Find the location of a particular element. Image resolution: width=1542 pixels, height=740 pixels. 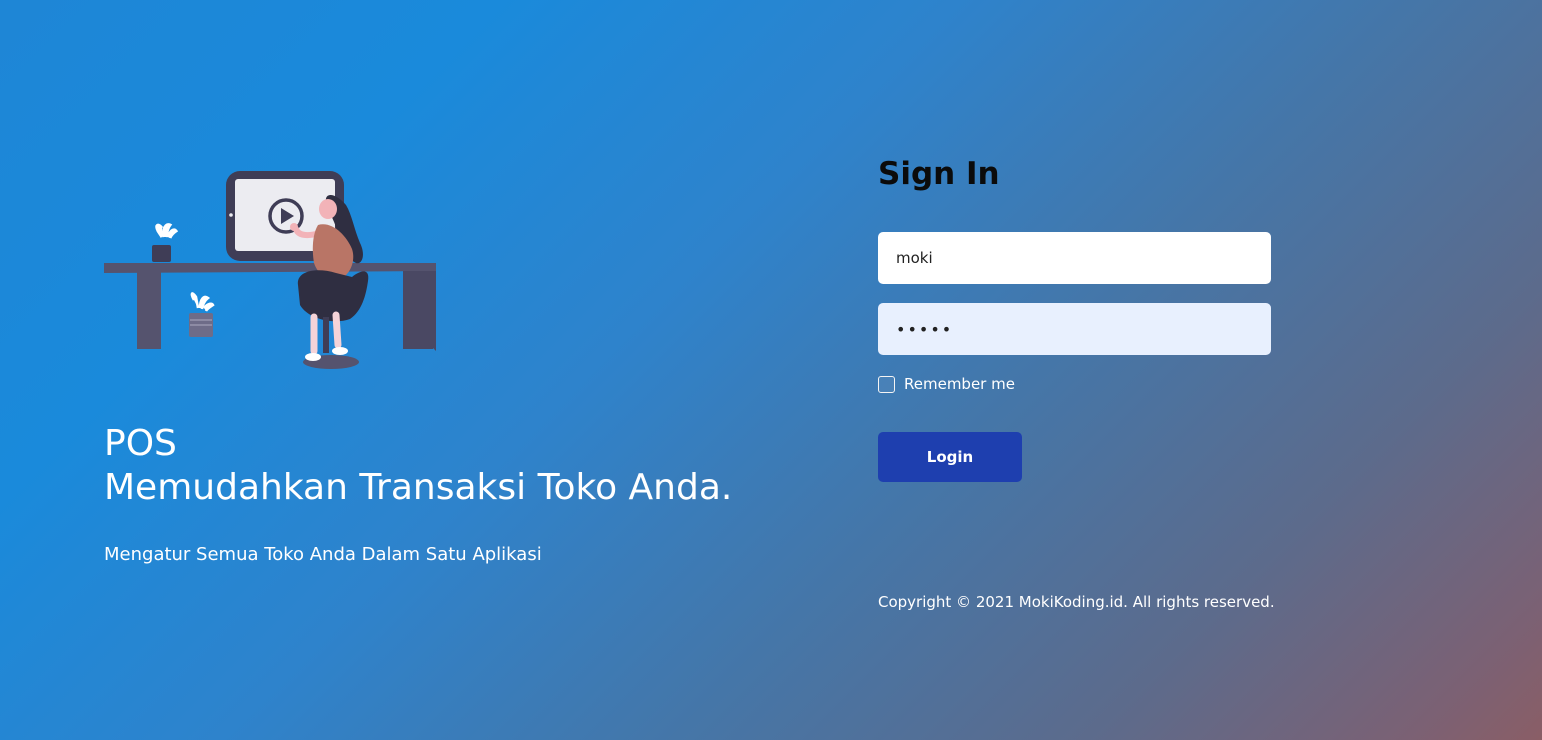

signin-title: Sign In is located at coordinates (939, 174).